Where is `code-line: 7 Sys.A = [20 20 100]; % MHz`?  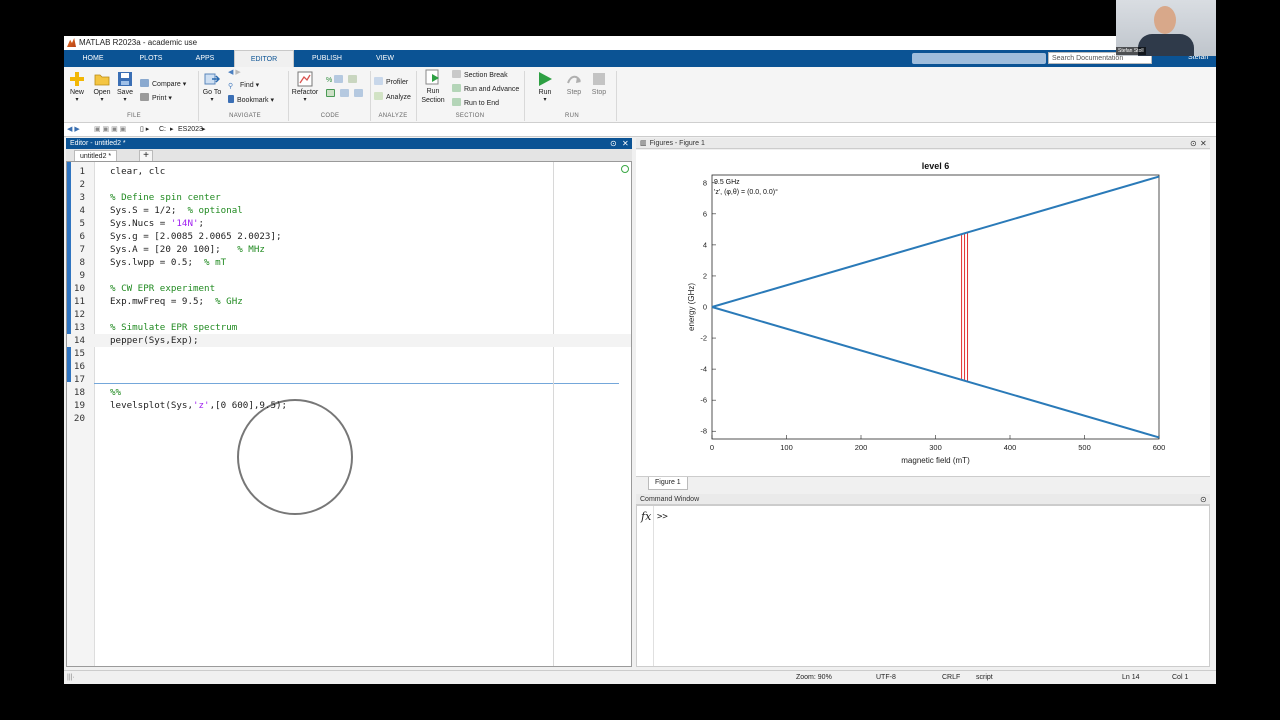
code-line: 7 Sys.A = [20 20 100]; % MHz is located at coordinates (349, 249).